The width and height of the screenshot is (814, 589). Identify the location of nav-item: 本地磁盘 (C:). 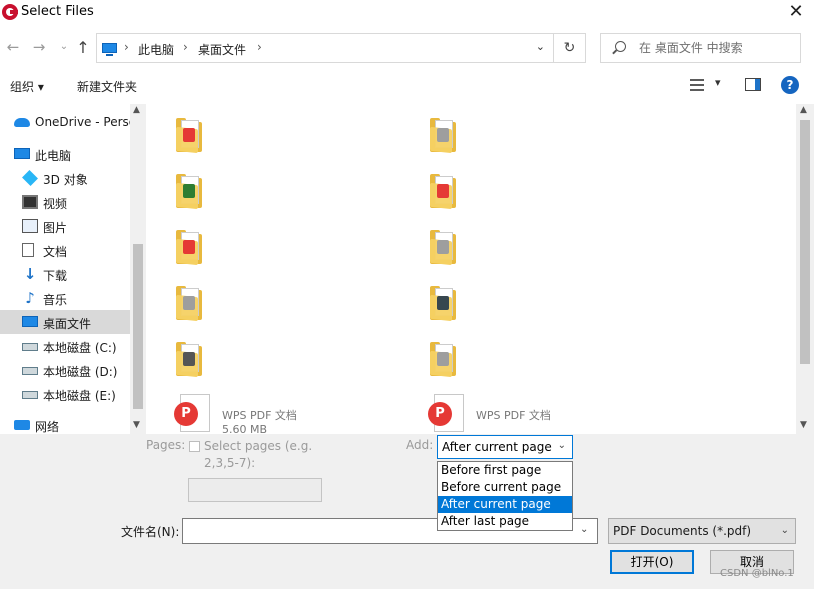
(65, 346).